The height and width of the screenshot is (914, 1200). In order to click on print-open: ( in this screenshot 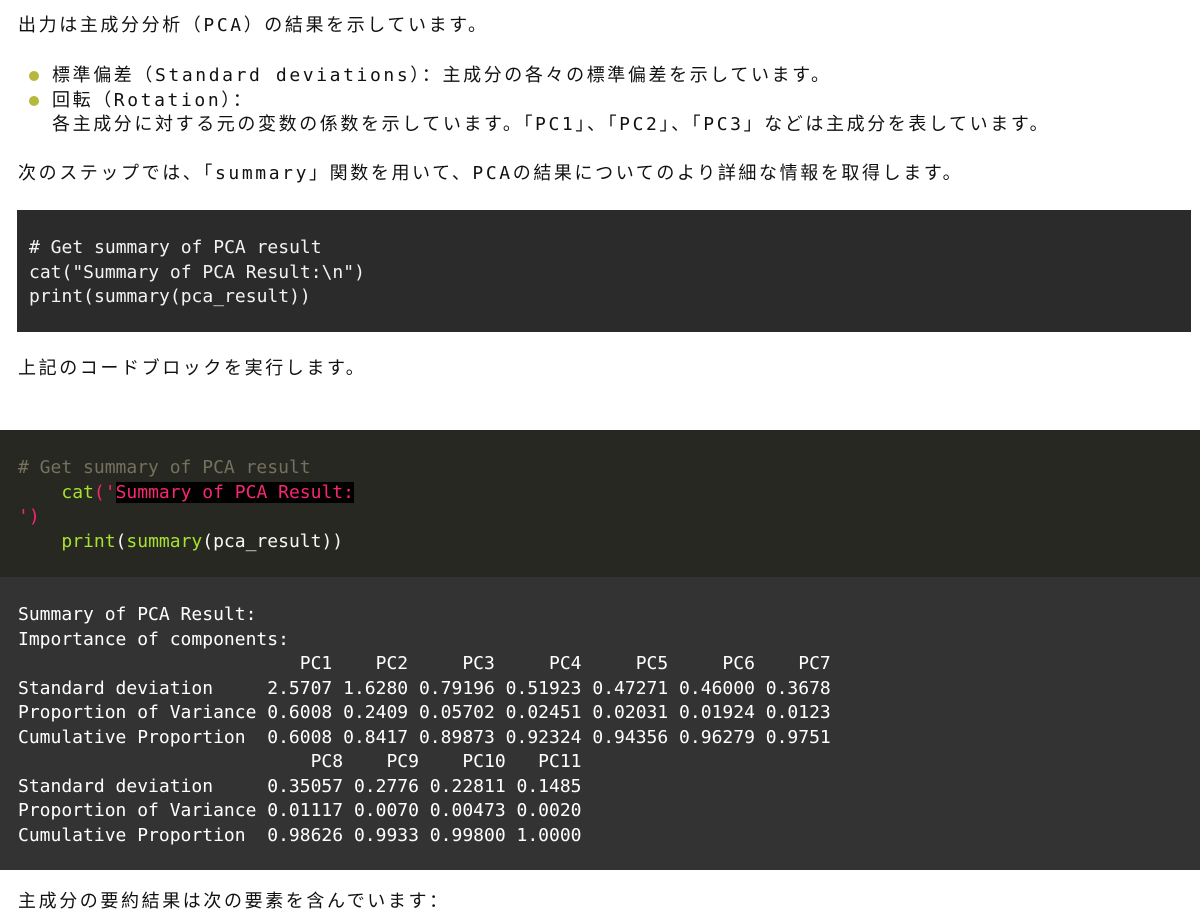, I will do `click(121, 541)`.